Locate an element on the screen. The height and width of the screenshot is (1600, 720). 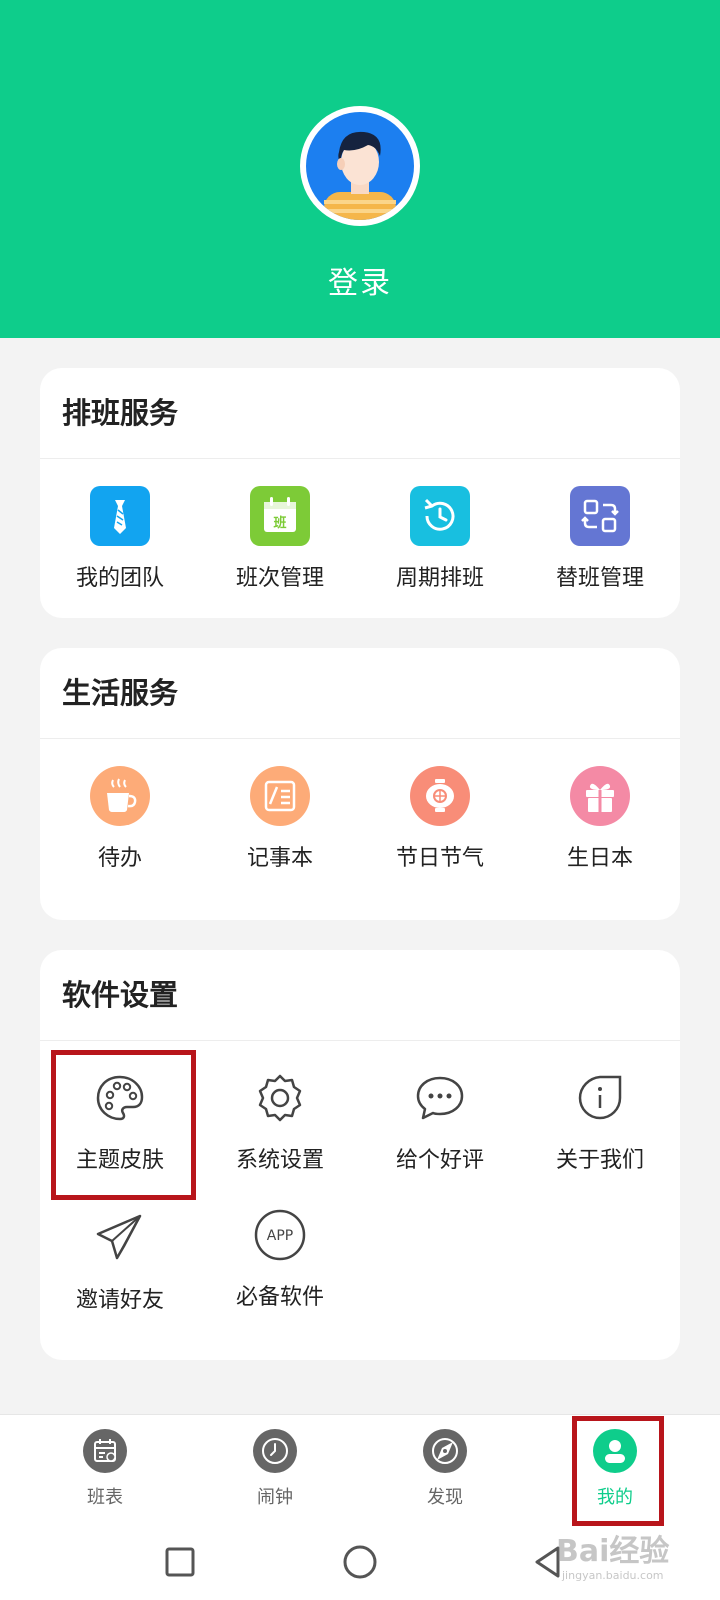
notepad-icon is located at coordinates (280, 796).